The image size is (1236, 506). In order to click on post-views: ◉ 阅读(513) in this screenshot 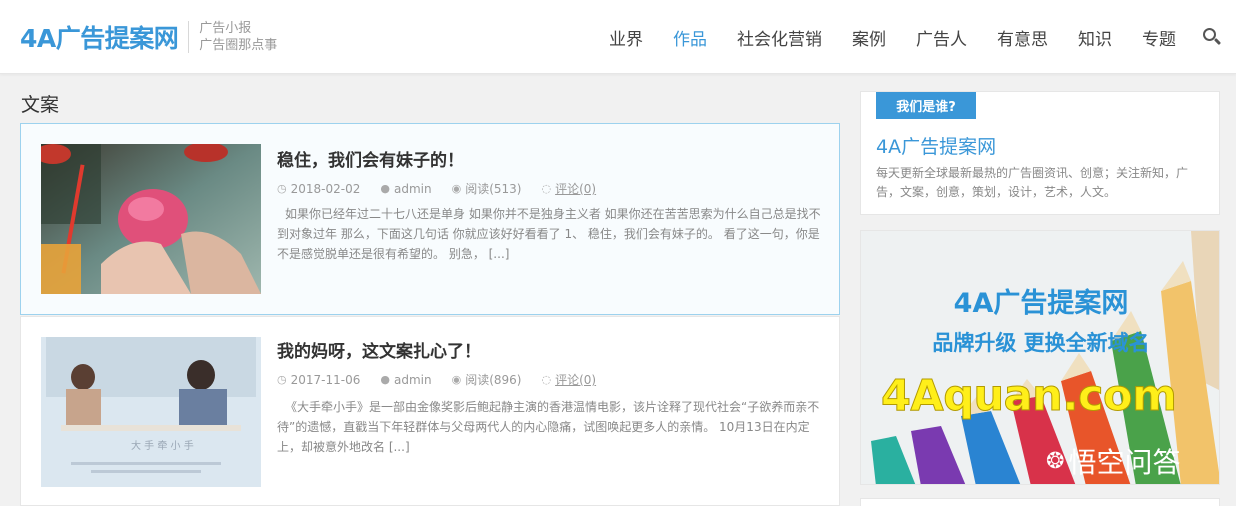, I will do `click(486, 189)`.